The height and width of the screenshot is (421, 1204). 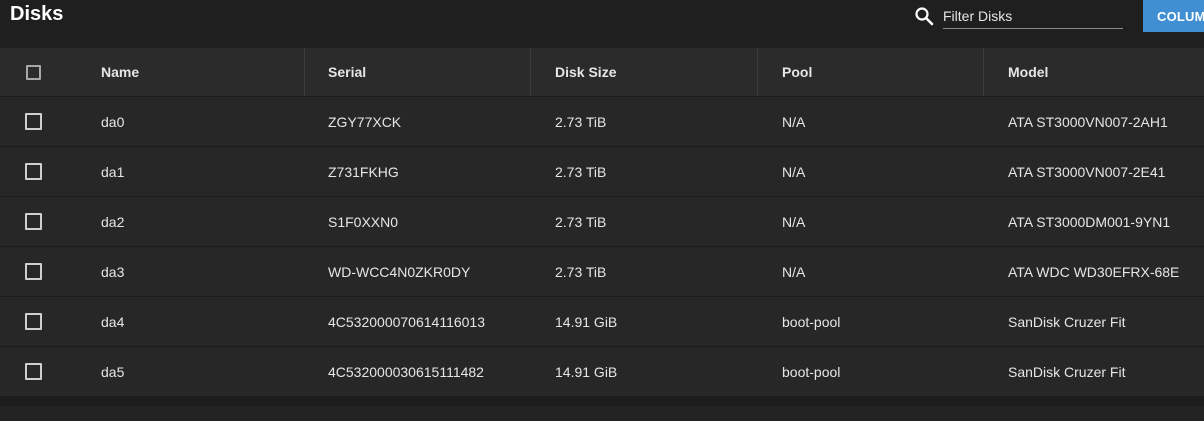 What do you see at coordinates (113, 321) in the screenshot?
I see `disk-name: da4` at bounding box center [113, 321].